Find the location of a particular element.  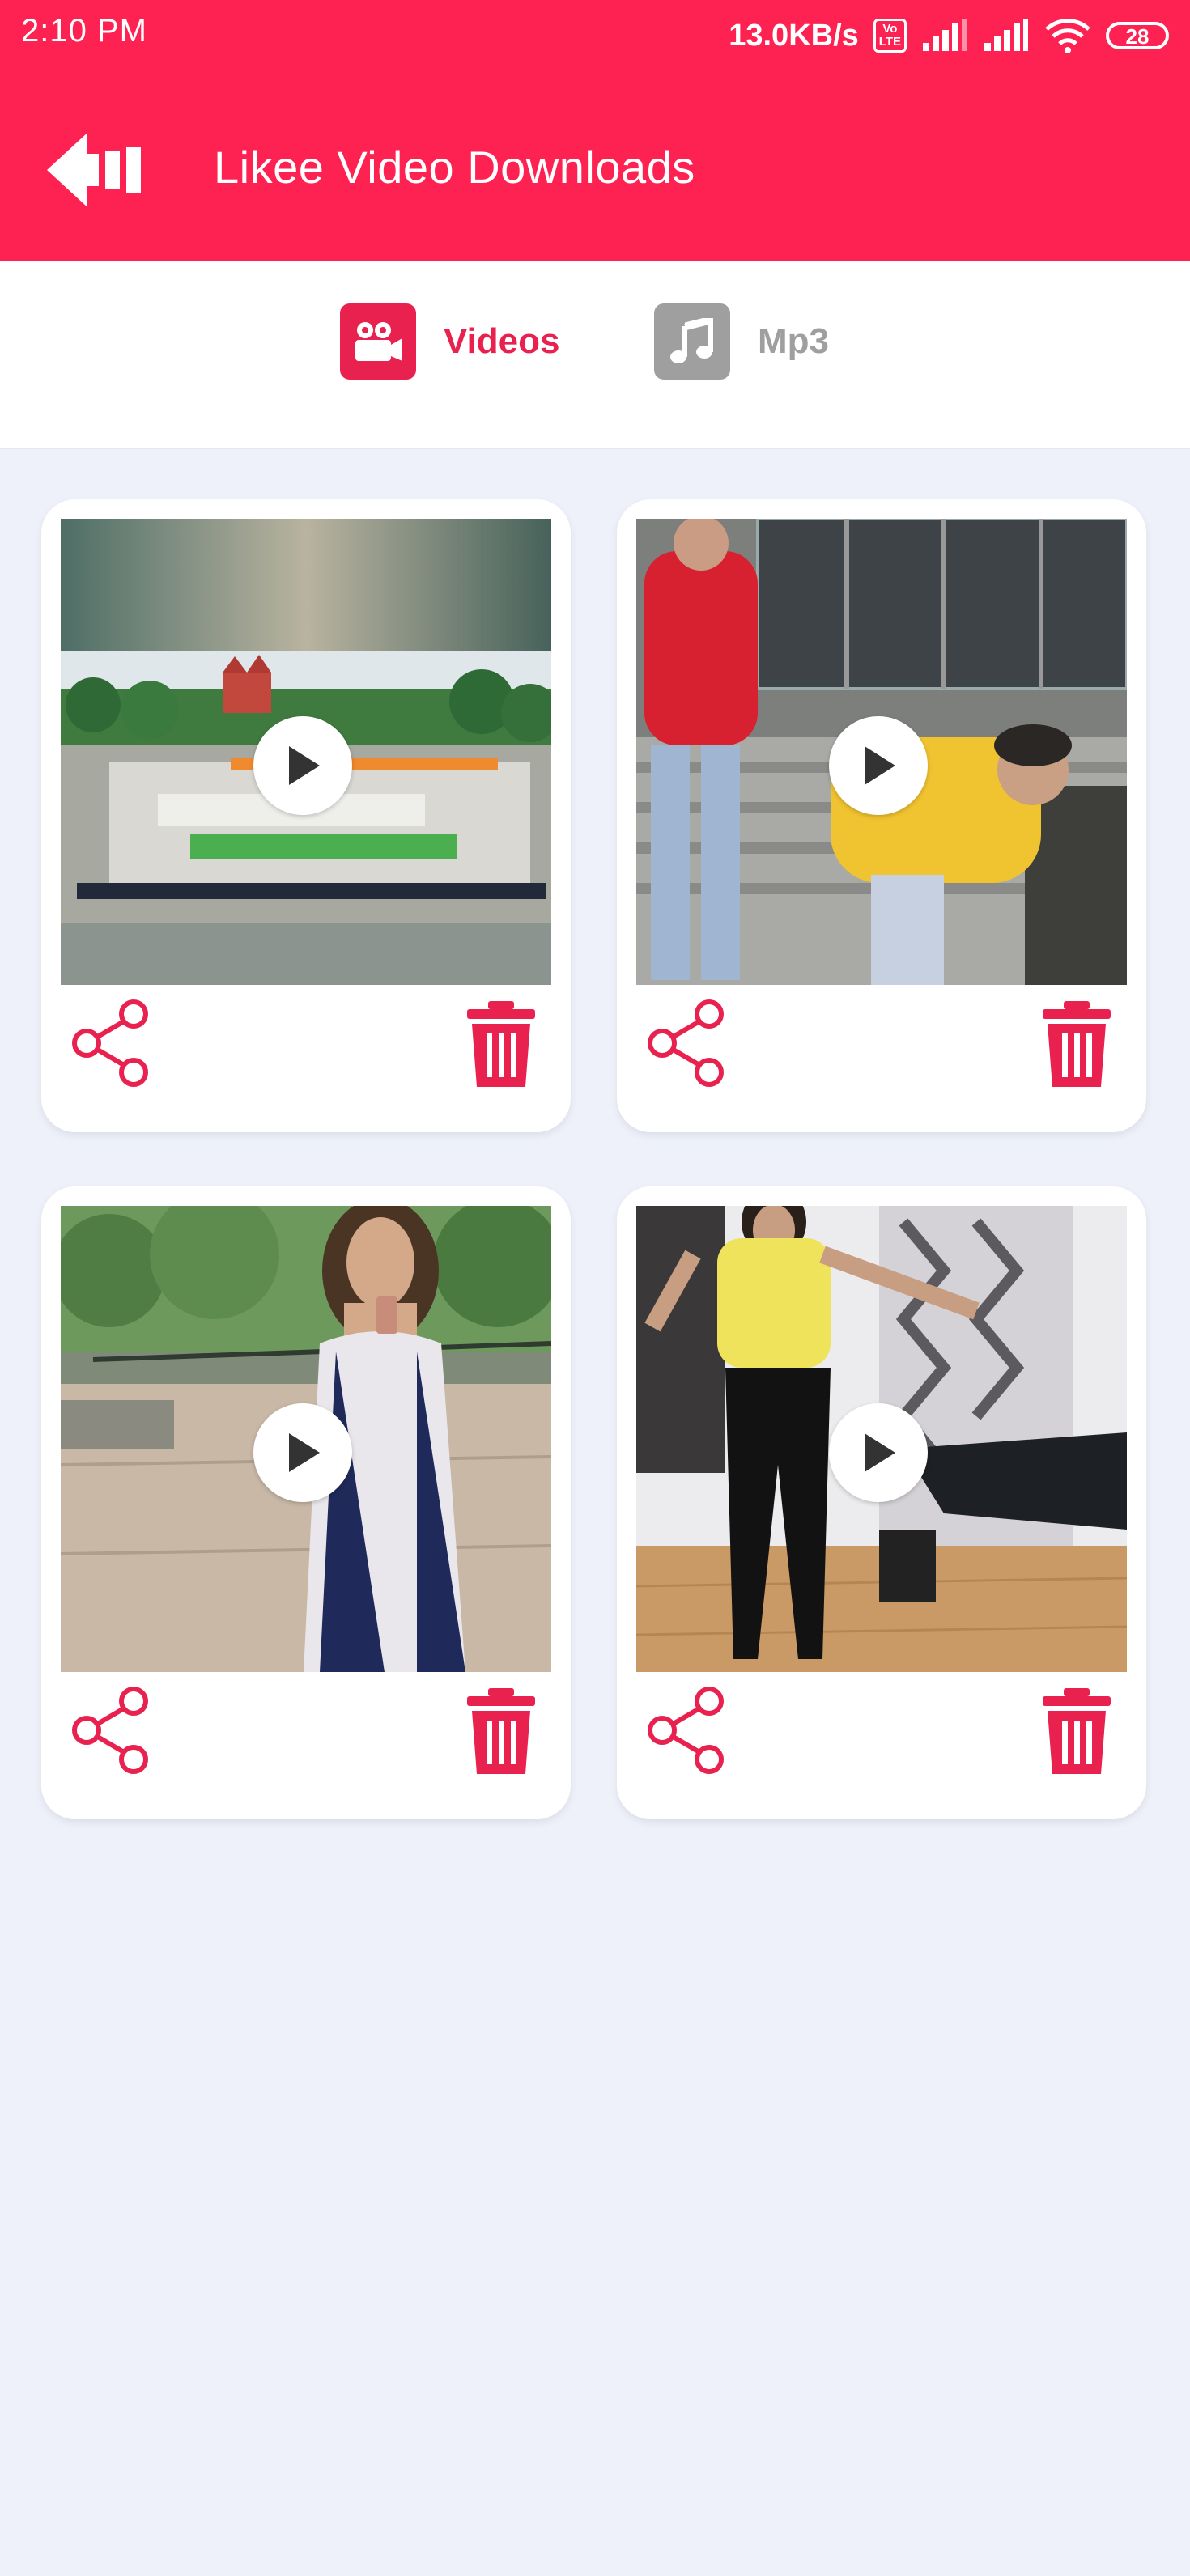

volte-badge: Vo LTE is located at coordinates (890, 36).